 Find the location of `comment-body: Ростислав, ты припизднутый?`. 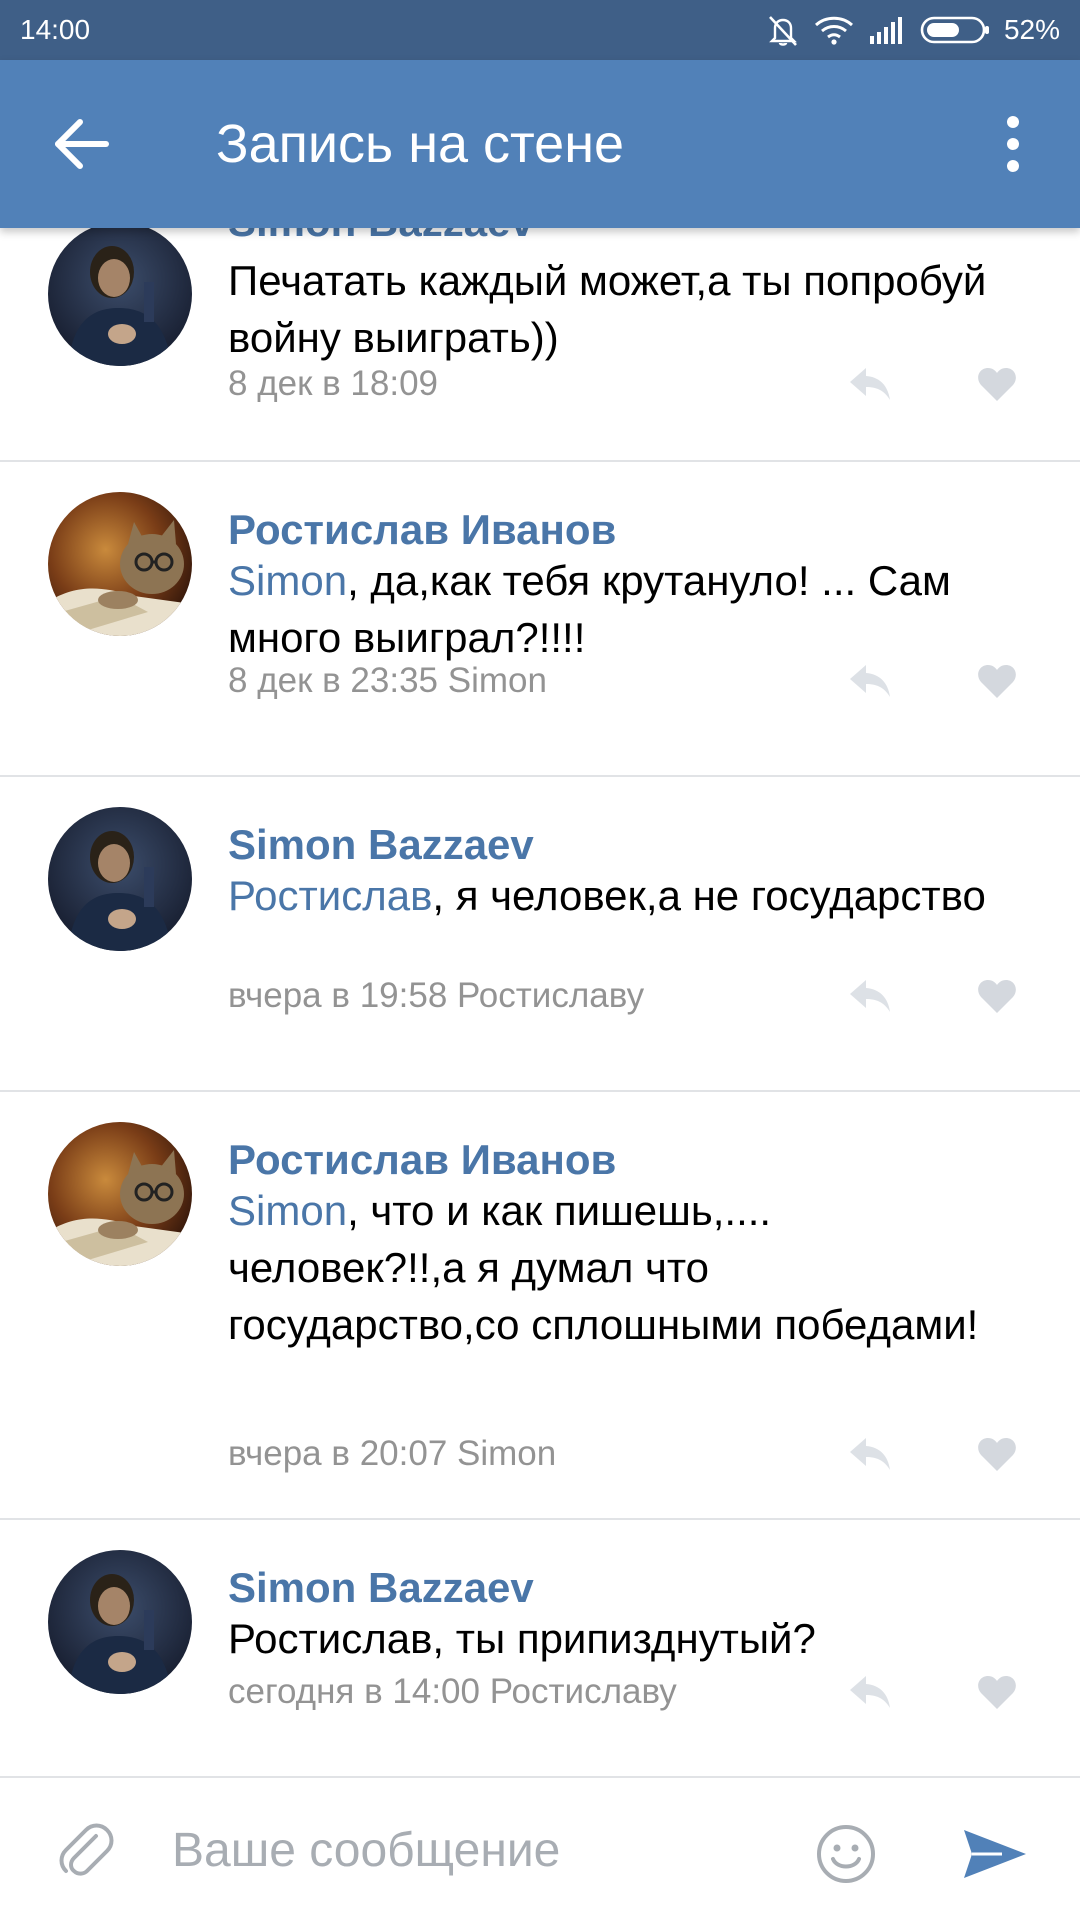

comment-body: Ростислав, ты припизднутый? is located at coordinates (522, 1638).